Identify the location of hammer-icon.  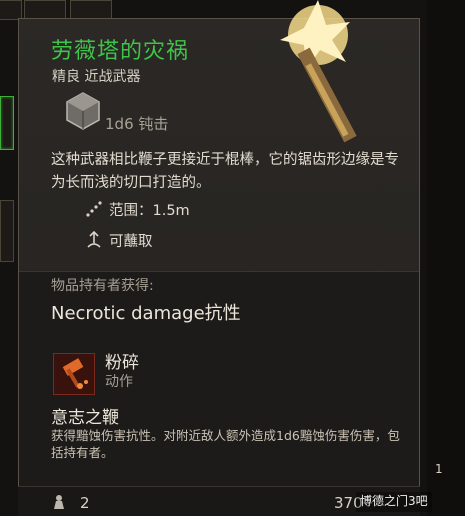
(75, 373).